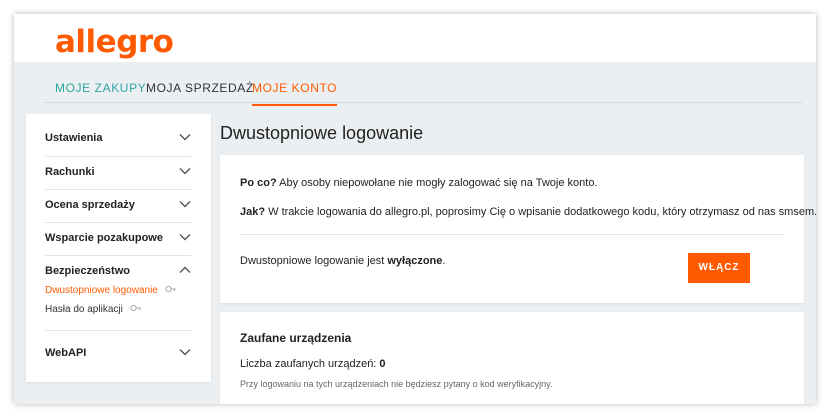 The height and width of the screenshot is (416, 830). Describe the element at coordinates (253, 212) in the screenshot. I see `how-label: Jak?` at that location.